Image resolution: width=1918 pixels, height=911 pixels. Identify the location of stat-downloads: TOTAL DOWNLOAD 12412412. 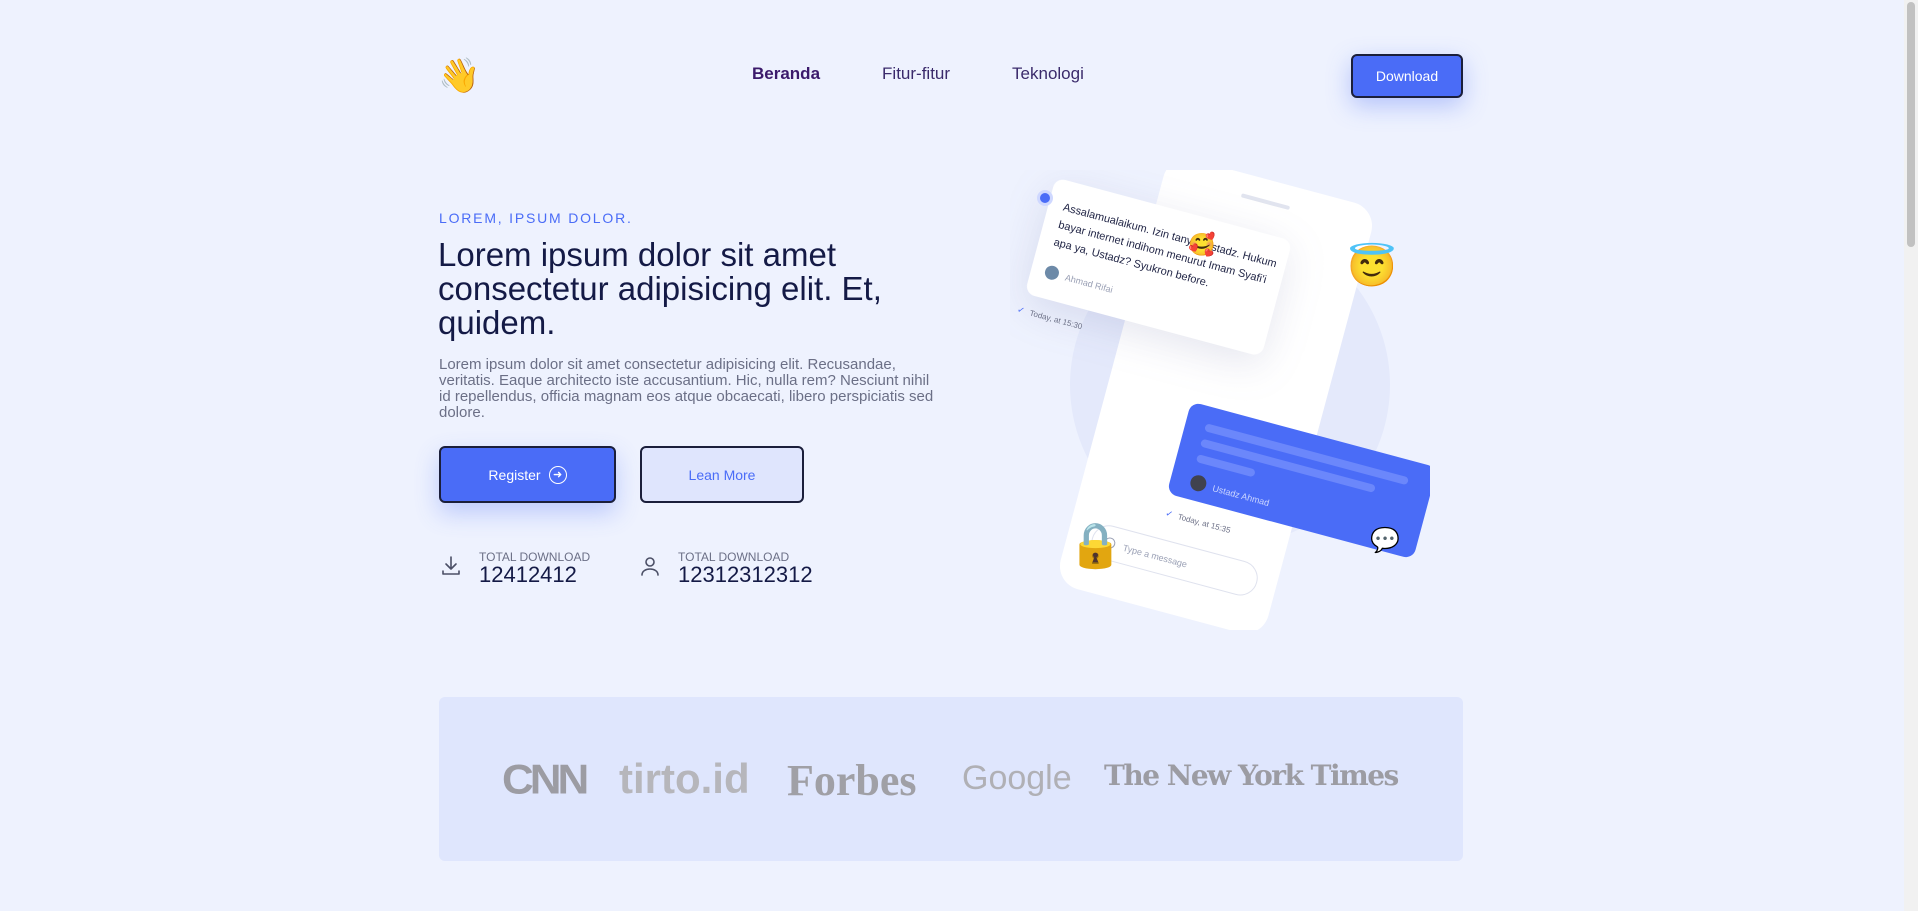
(514, 568).